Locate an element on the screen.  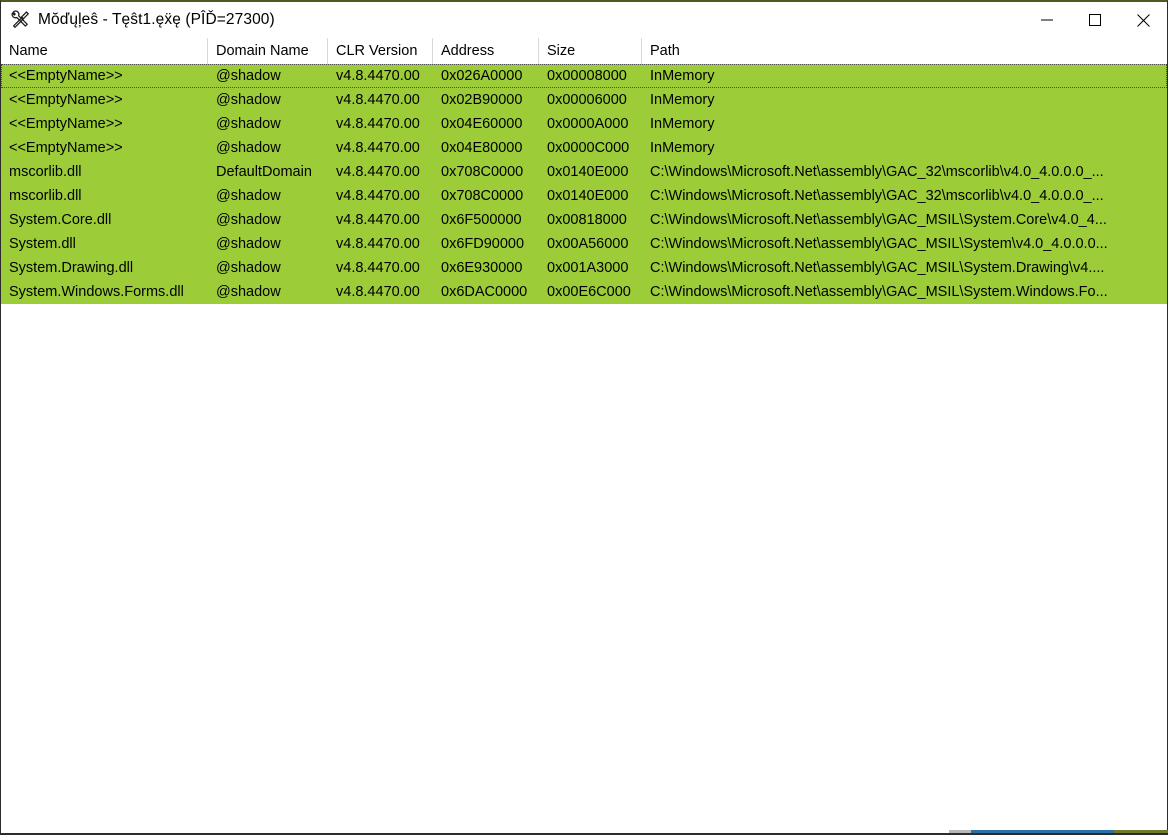
cell-address: 0x04E80000 is located at coordinates (482, 148).